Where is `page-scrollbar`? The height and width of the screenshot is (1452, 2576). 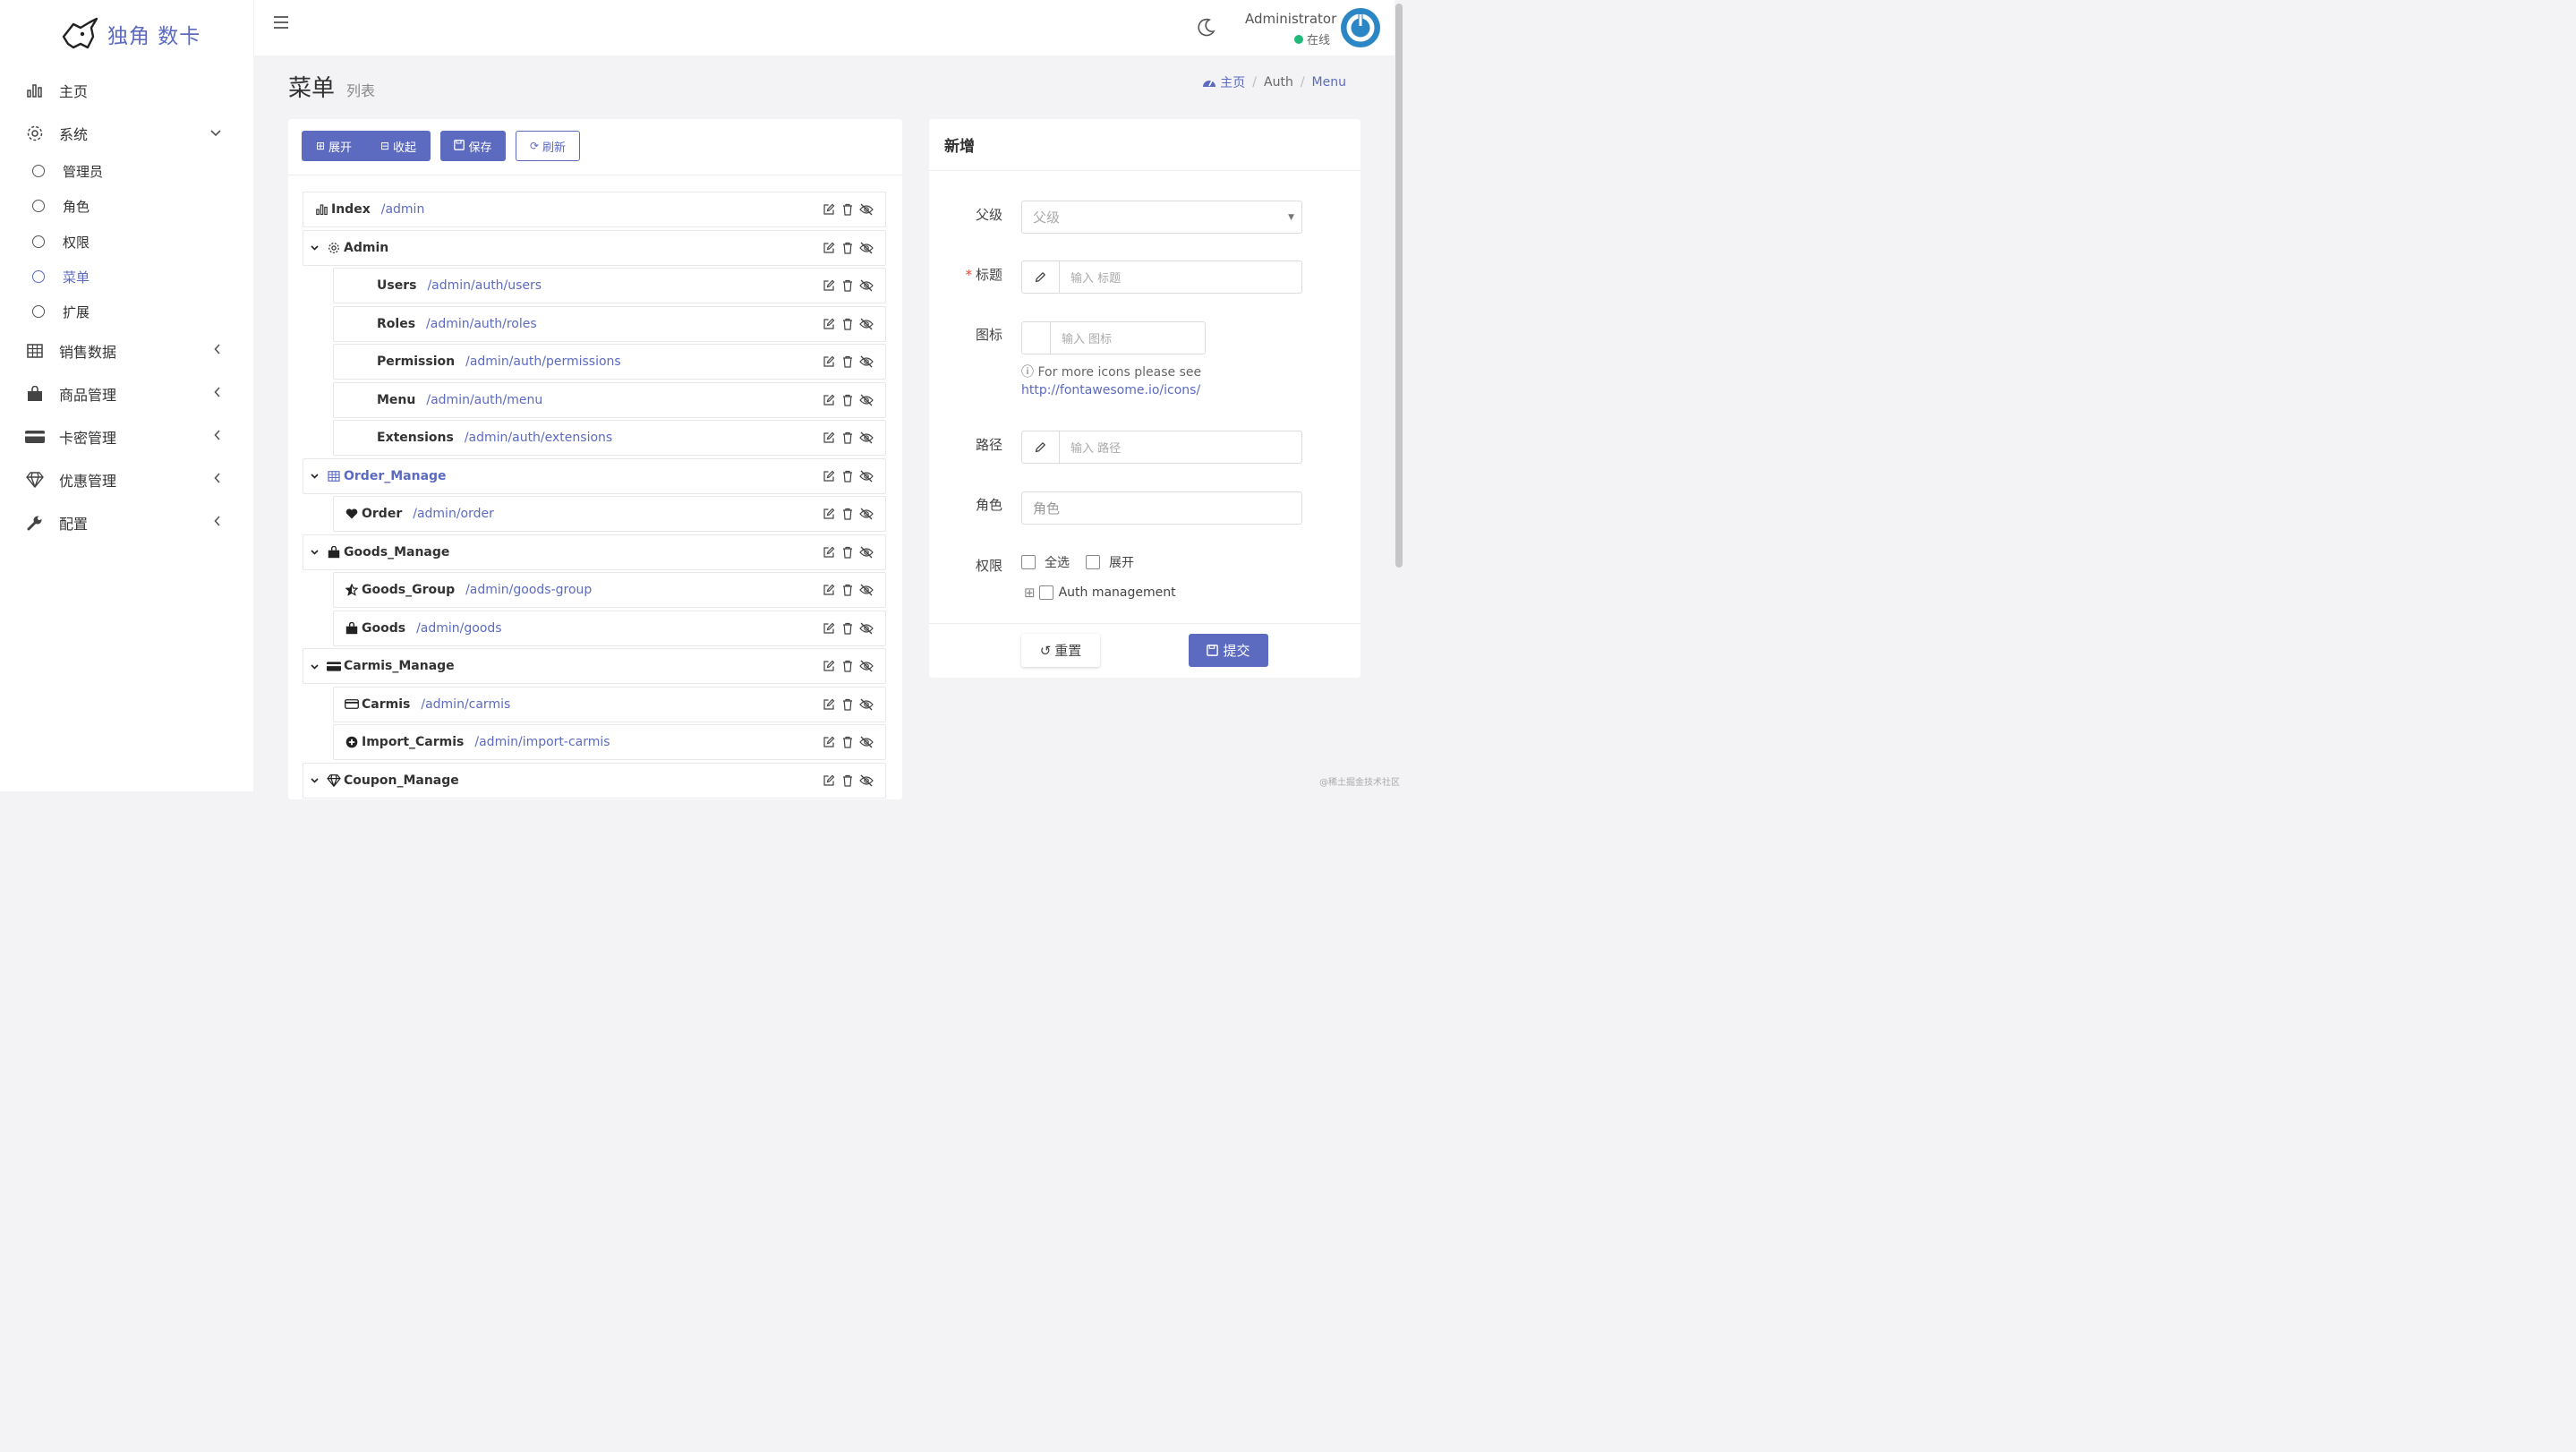 page-scrollbar is located at coordinates (1399, 395).